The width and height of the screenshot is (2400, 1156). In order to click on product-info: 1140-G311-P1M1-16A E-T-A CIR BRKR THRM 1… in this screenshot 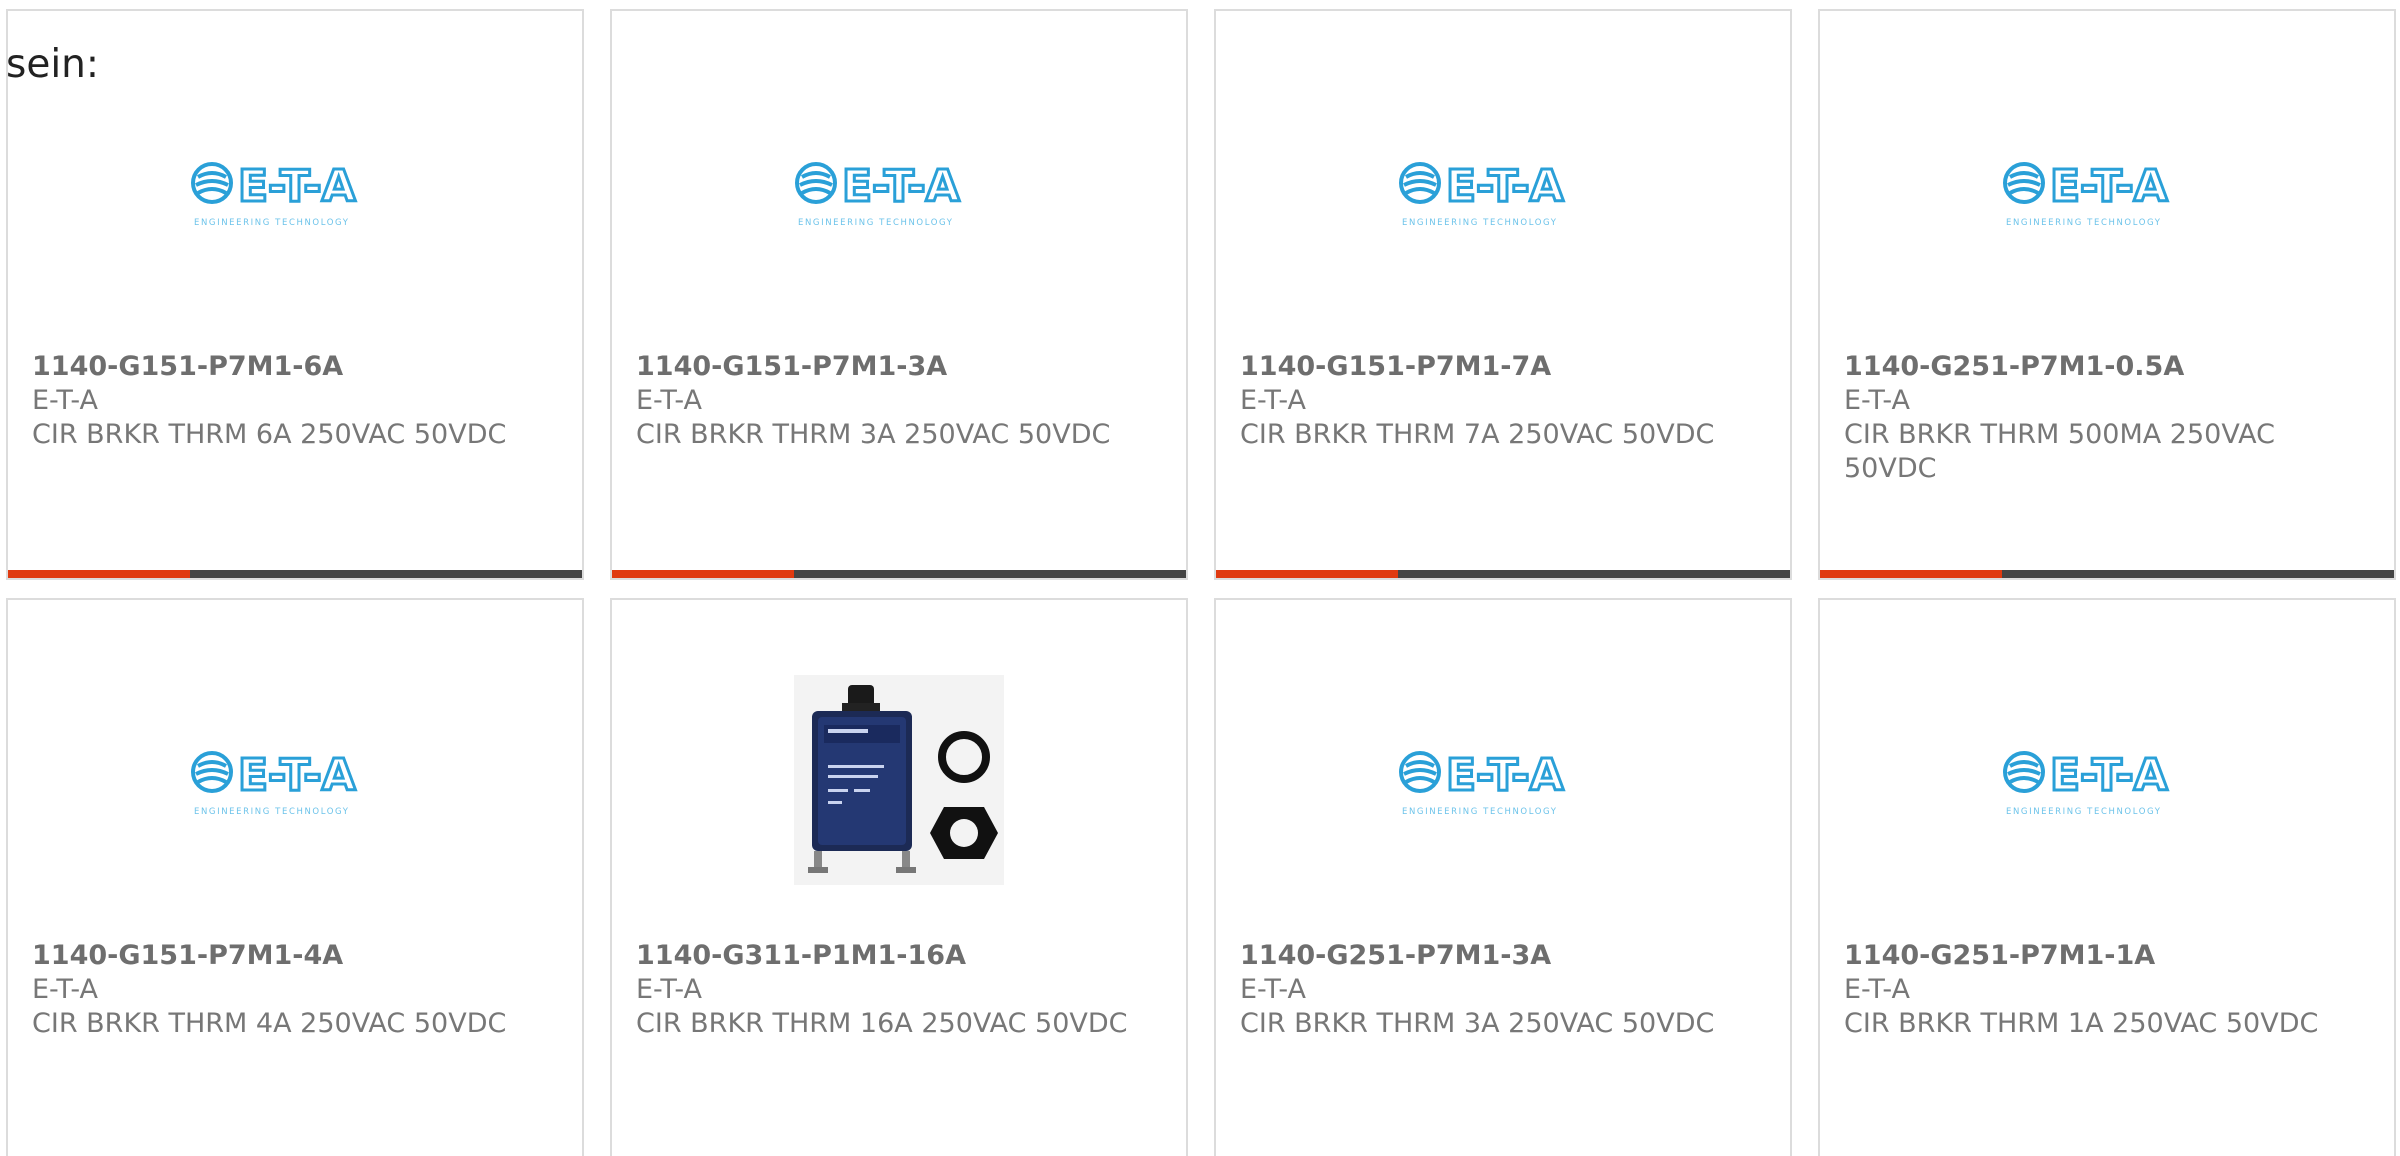, I will do `click(901, 990)`.